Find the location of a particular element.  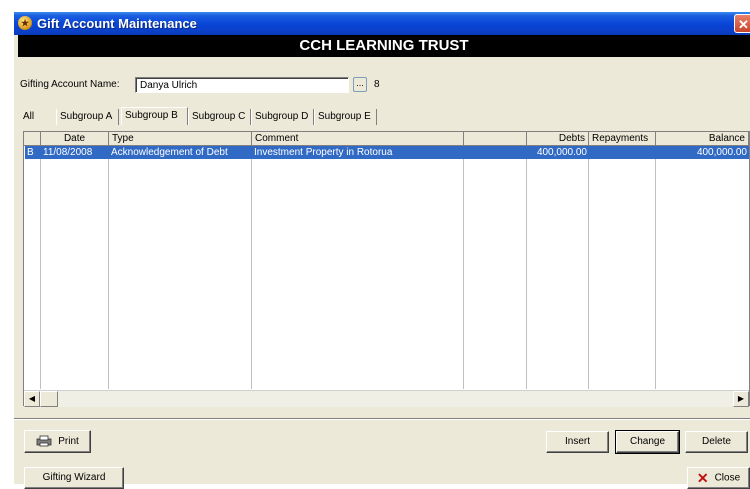

column-header-type: Type is located at coordinates (180, 139).